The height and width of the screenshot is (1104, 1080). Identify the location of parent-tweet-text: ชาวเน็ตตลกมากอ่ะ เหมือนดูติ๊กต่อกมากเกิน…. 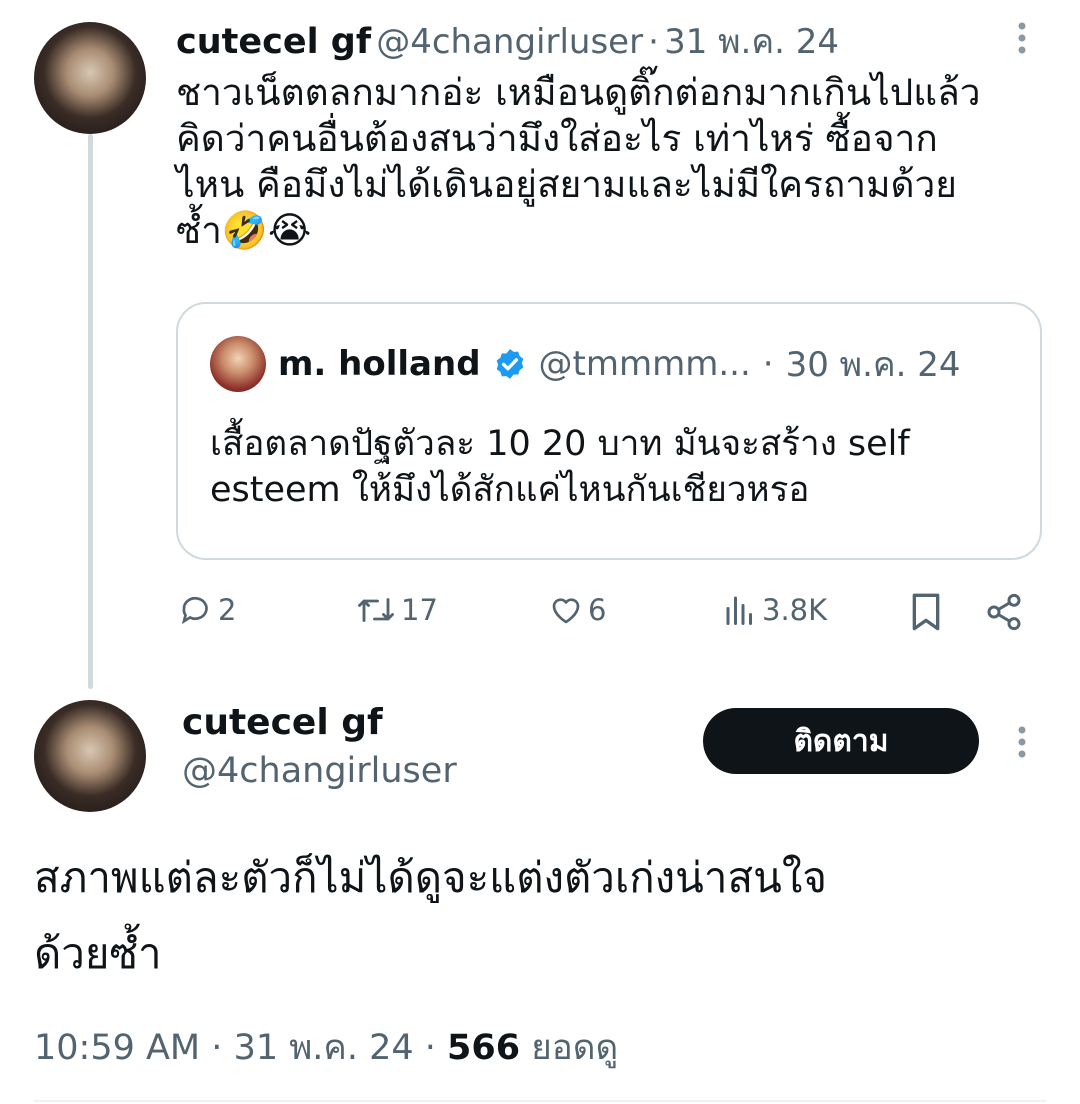
(616, 162).